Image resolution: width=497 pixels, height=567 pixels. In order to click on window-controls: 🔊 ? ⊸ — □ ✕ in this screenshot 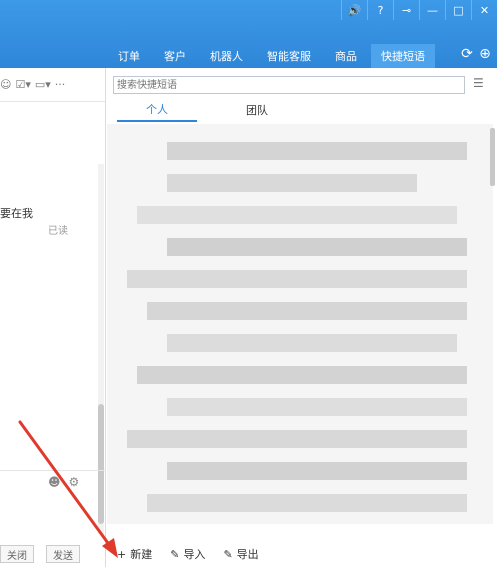, I will do `click(419, 10)`.